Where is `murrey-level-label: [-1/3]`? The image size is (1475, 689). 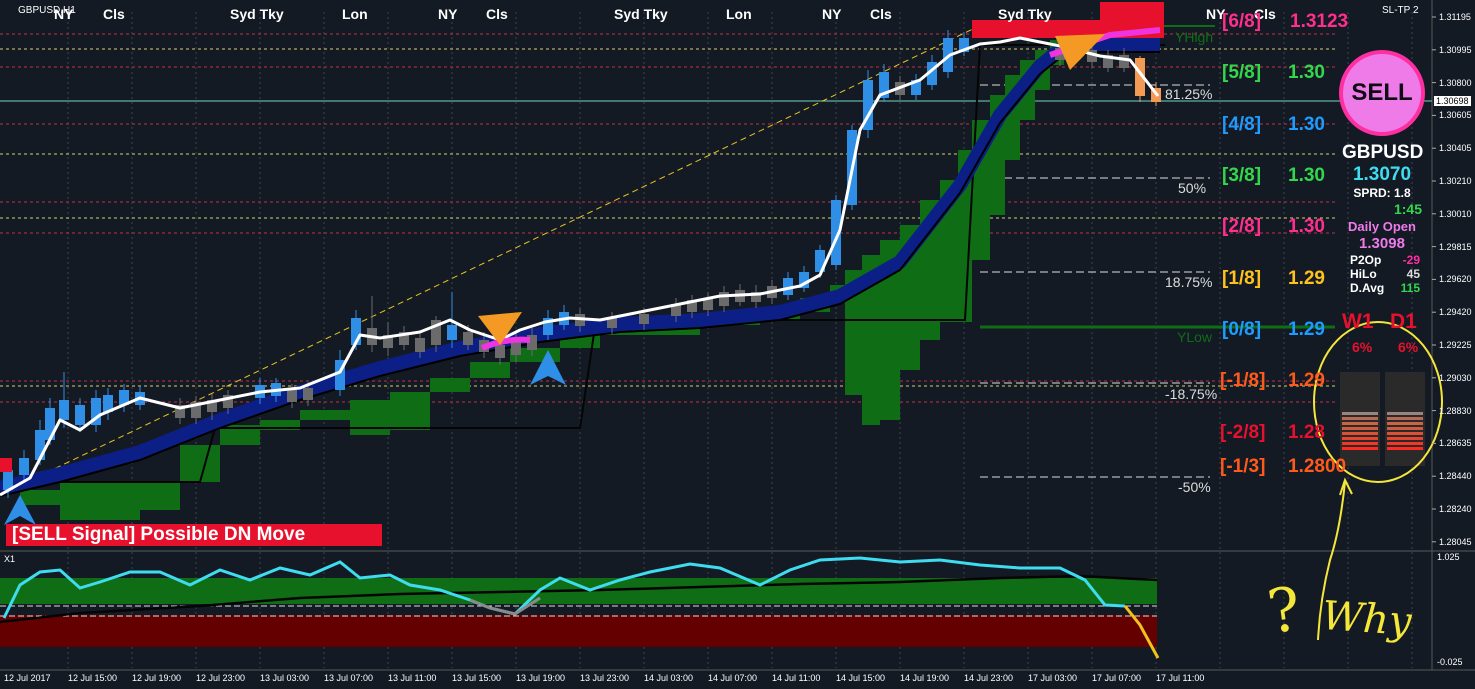 murrey-level-label: [-1/3] is located at coordinates (1243, 466).